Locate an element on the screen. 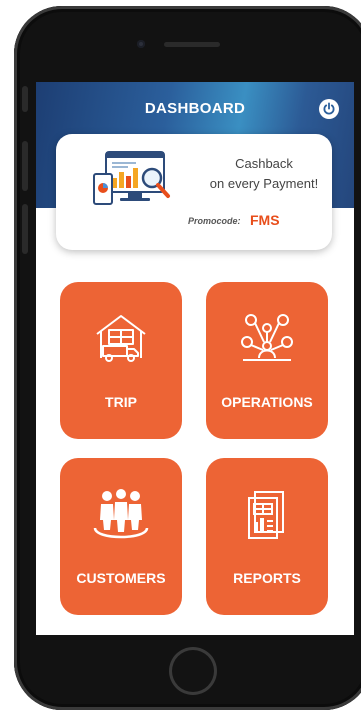  promo-subline: on every Payment! is located at coordinates (264, 183).